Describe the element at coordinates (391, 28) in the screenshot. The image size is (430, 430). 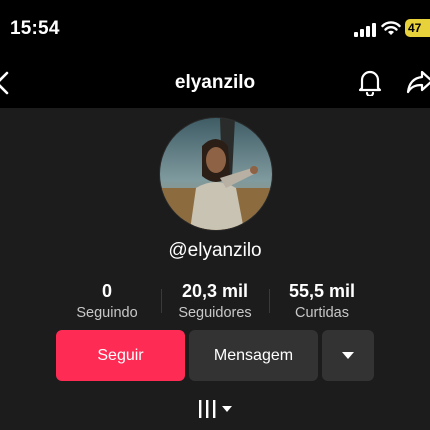
I see `wifi-icon` at that location.